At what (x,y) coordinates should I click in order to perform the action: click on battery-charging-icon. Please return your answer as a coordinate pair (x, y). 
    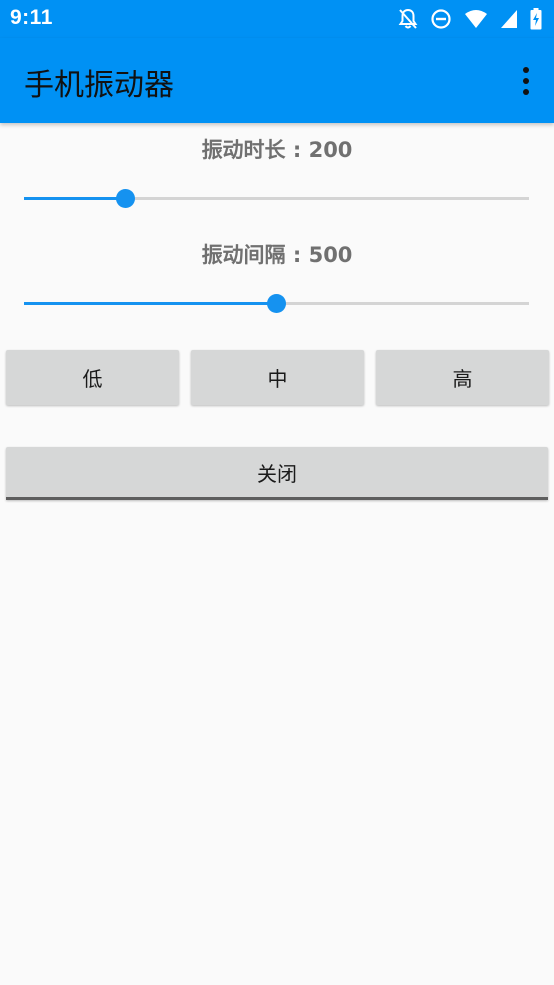
    Looking at the image, I should click on (536, 19).